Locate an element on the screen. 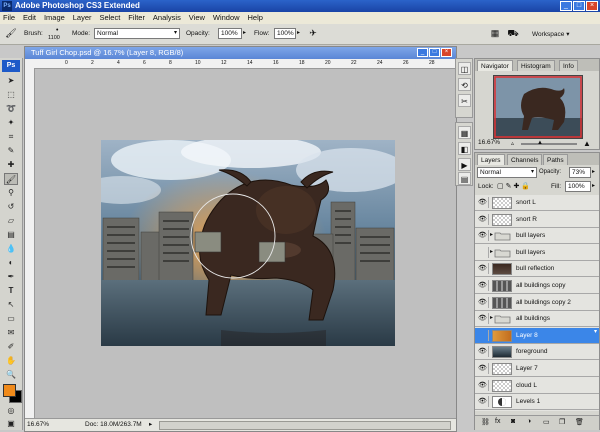 The height and width of the screenshot is (432, 600). mode-select: Normal is located at coordinates (137, 33).